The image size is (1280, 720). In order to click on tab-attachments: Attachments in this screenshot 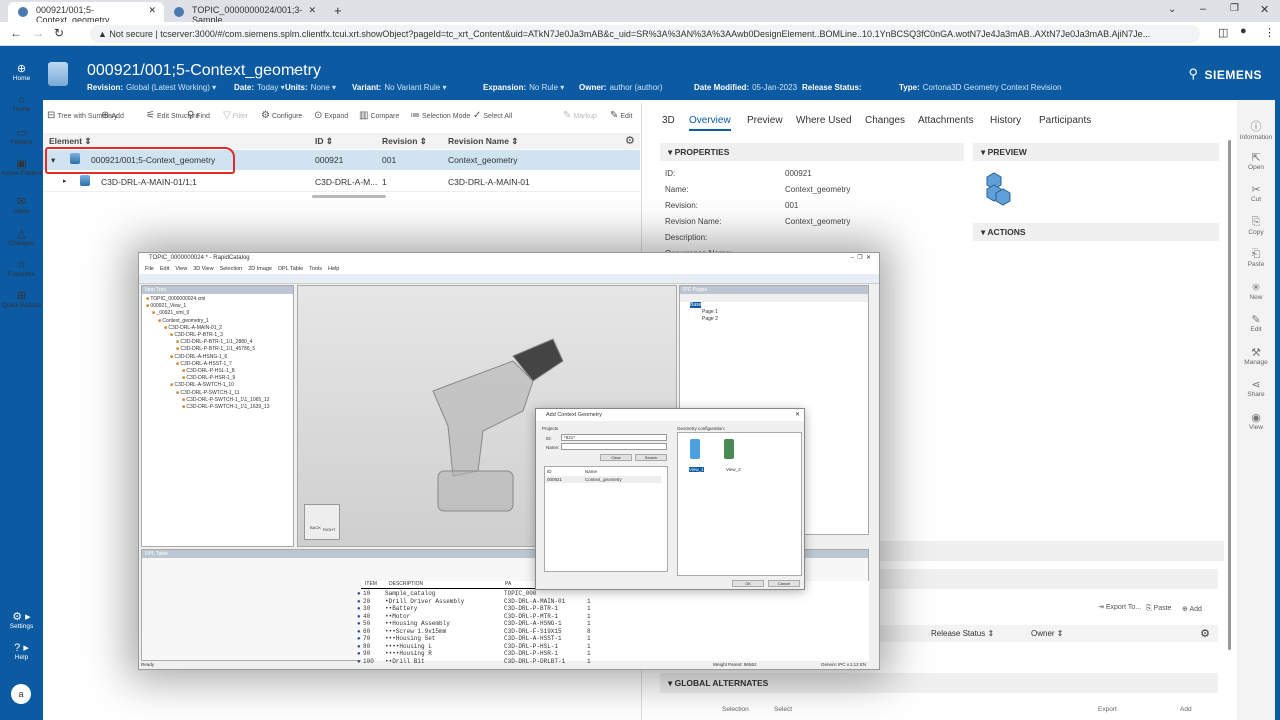, I will do `click(946, 120)`.